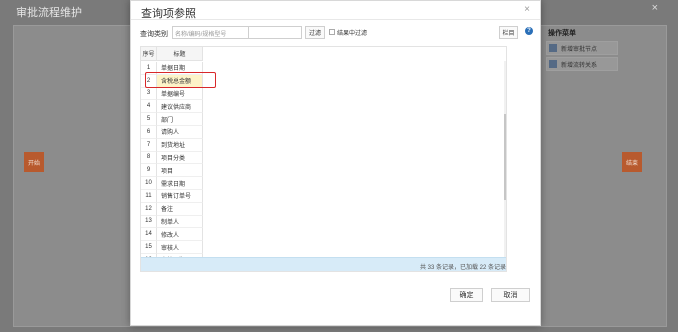 Image resolution: width=678 pixels, height=332 pixels. I want to click on row-number: 12, so click(149, 209).